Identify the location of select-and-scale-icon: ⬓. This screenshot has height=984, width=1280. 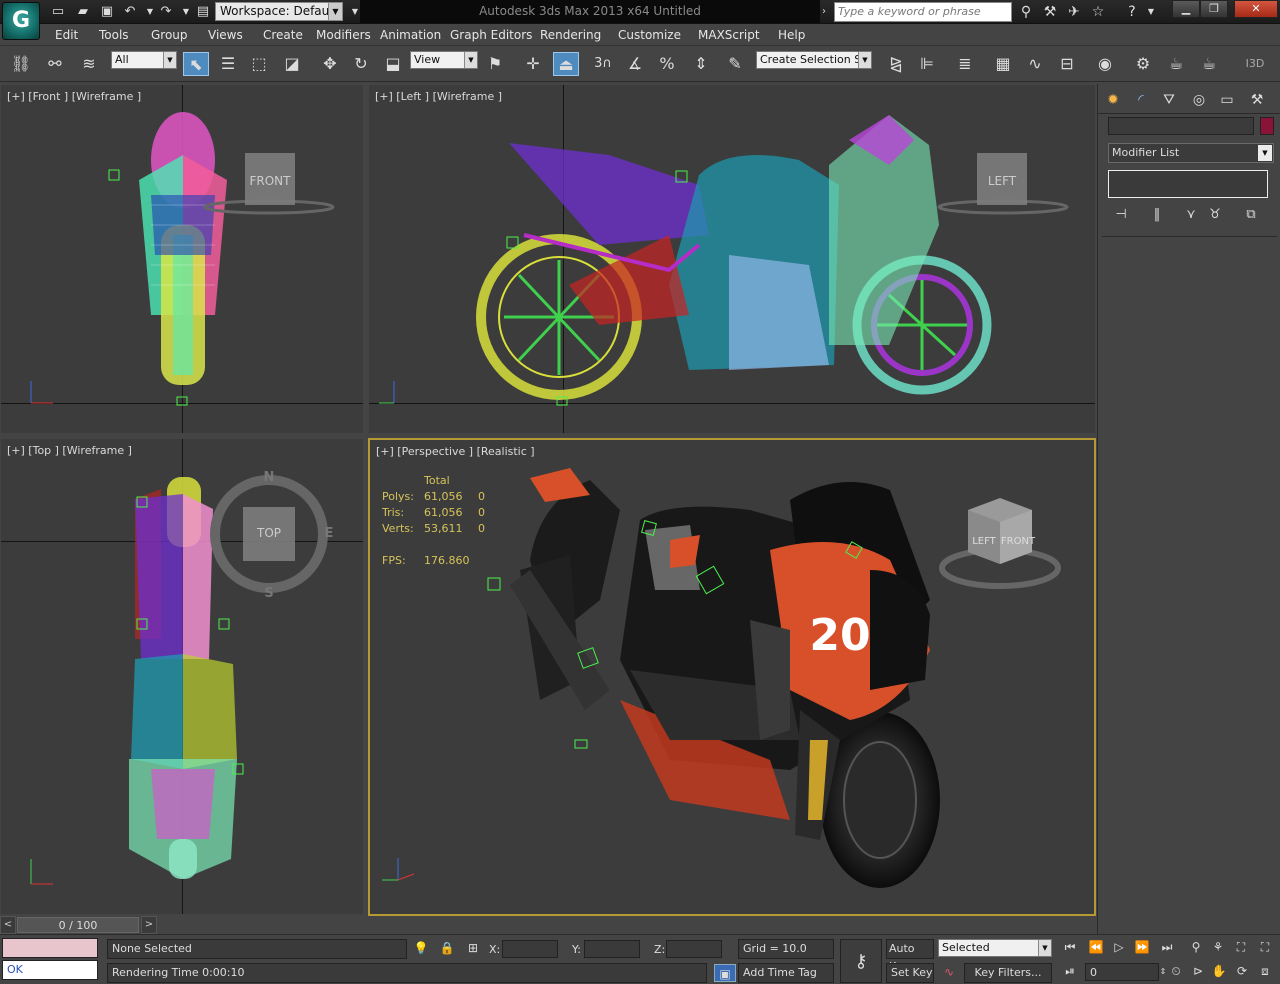
(393, 64).